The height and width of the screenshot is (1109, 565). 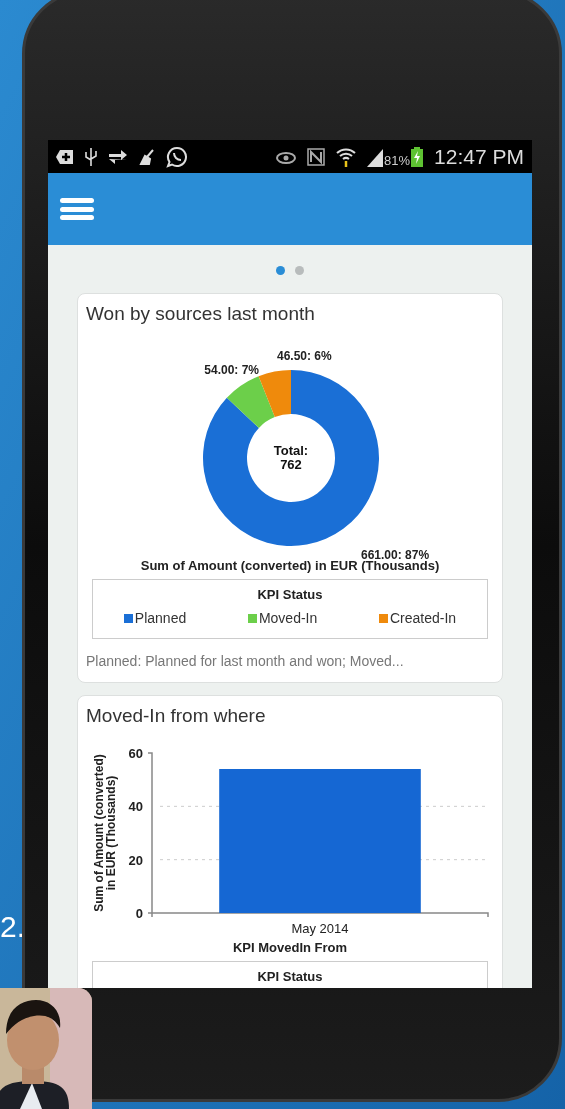 I want to click on x-axis-title: KPI MovedIn From, so click(x=290, y=947).